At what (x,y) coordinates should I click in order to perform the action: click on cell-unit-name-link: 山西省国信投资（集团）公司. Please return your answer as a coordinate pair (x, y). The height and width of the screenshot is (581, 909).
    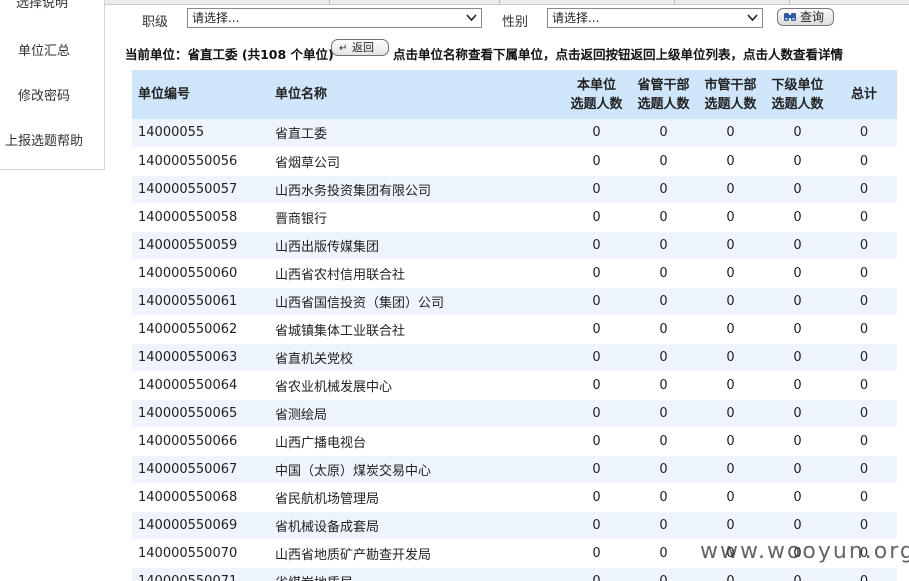
    Looking at the image, I should click on (416, 301).